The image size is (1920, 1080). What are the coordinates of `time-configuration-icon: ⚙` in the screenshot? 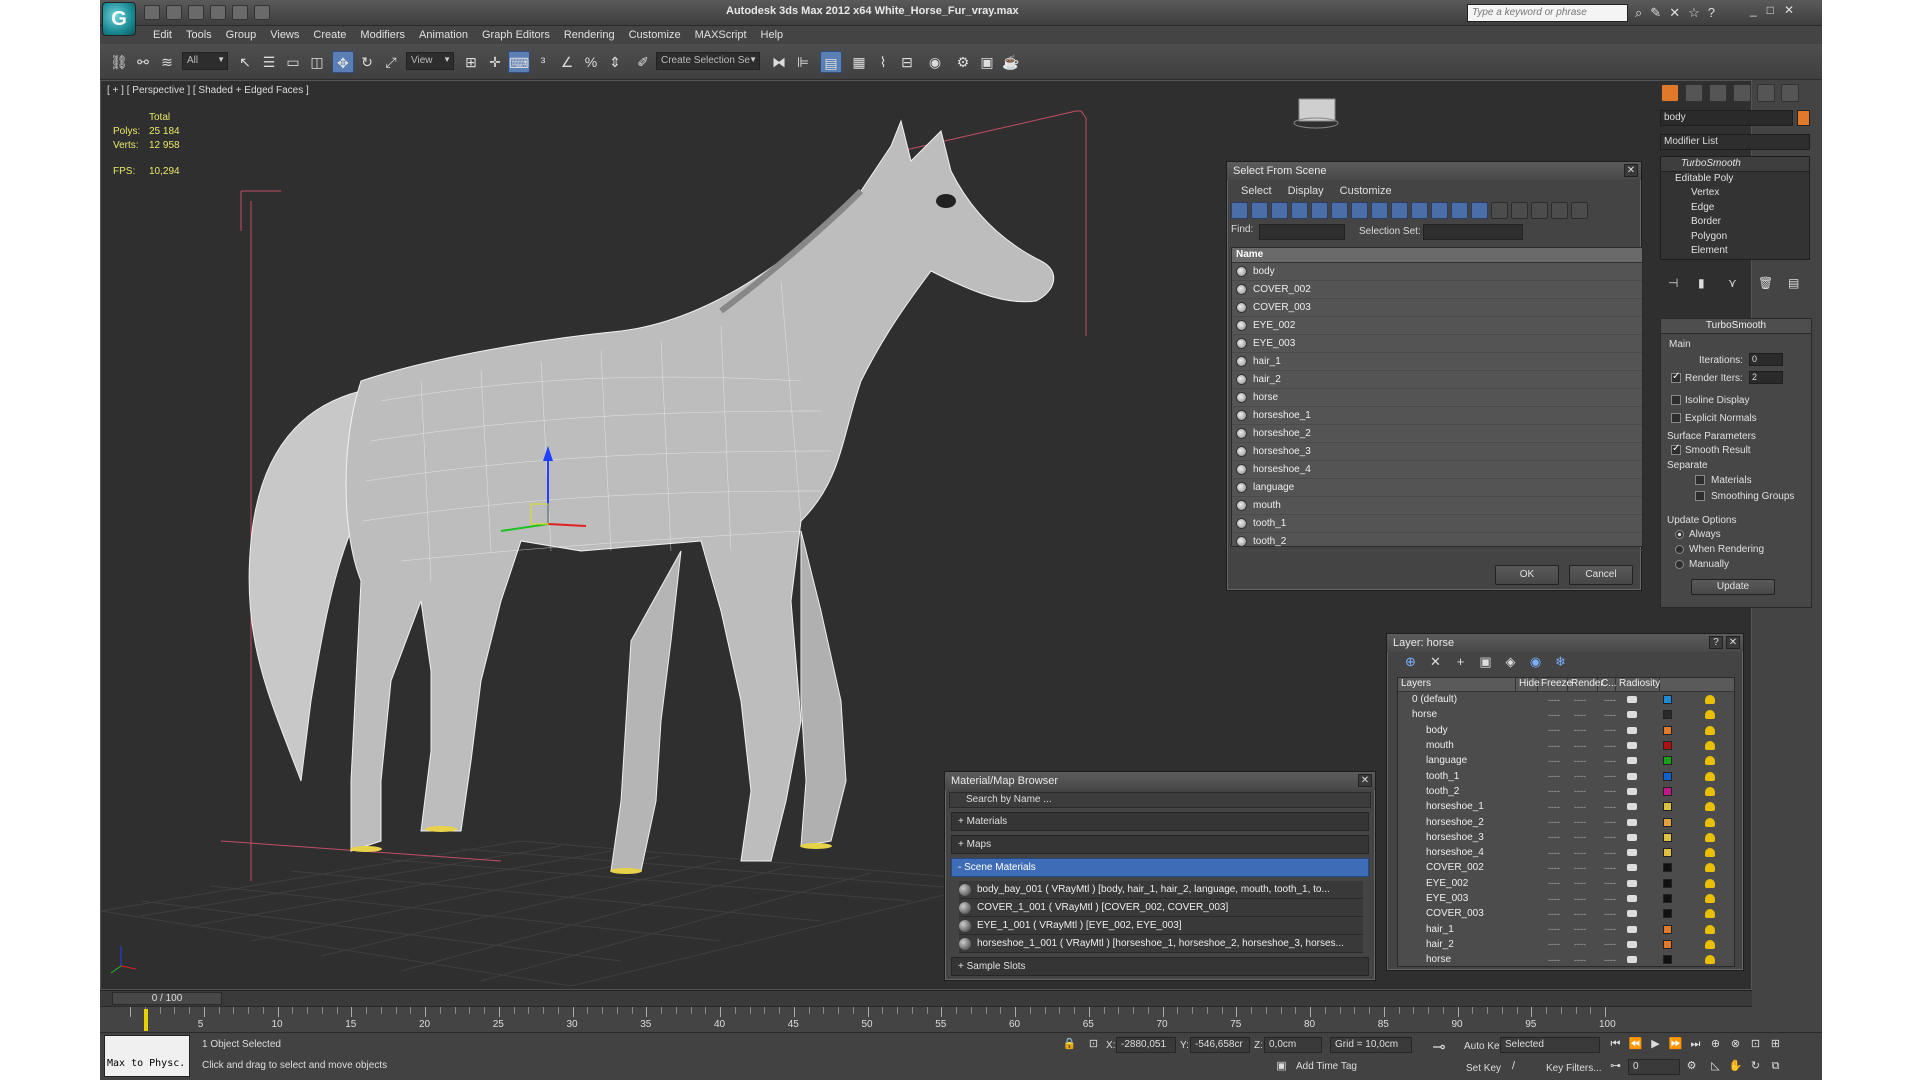 It's located at (1691, 1066).